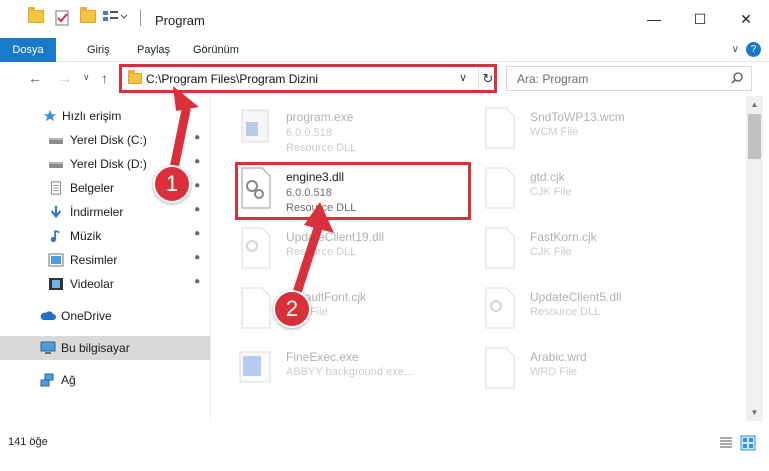  What do you see at coordinates (353, 191) in the screenshot?
I see `file-highlight` at bounding box center [353, 191].